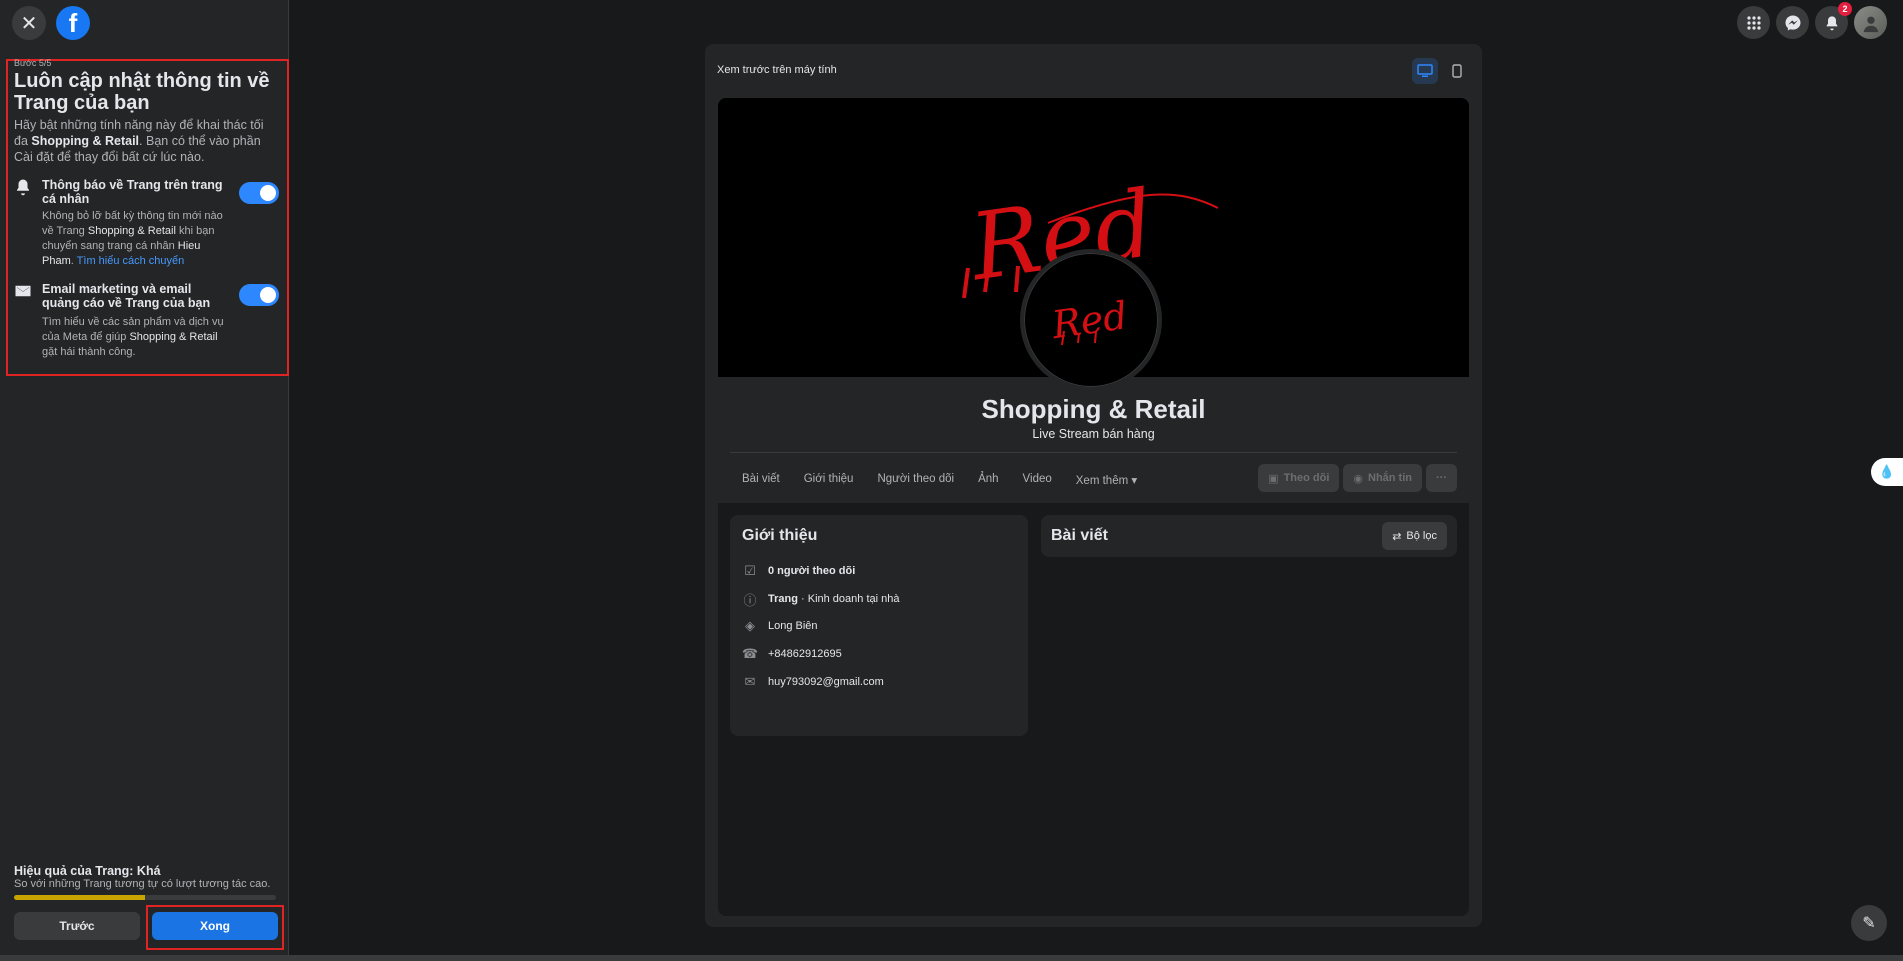 This screenshot has width=1903, height=961. What do you see at coordinates (750, 653) in the screenshot?
I see `phone-icon: ☎` at bounding box center [750, 653].